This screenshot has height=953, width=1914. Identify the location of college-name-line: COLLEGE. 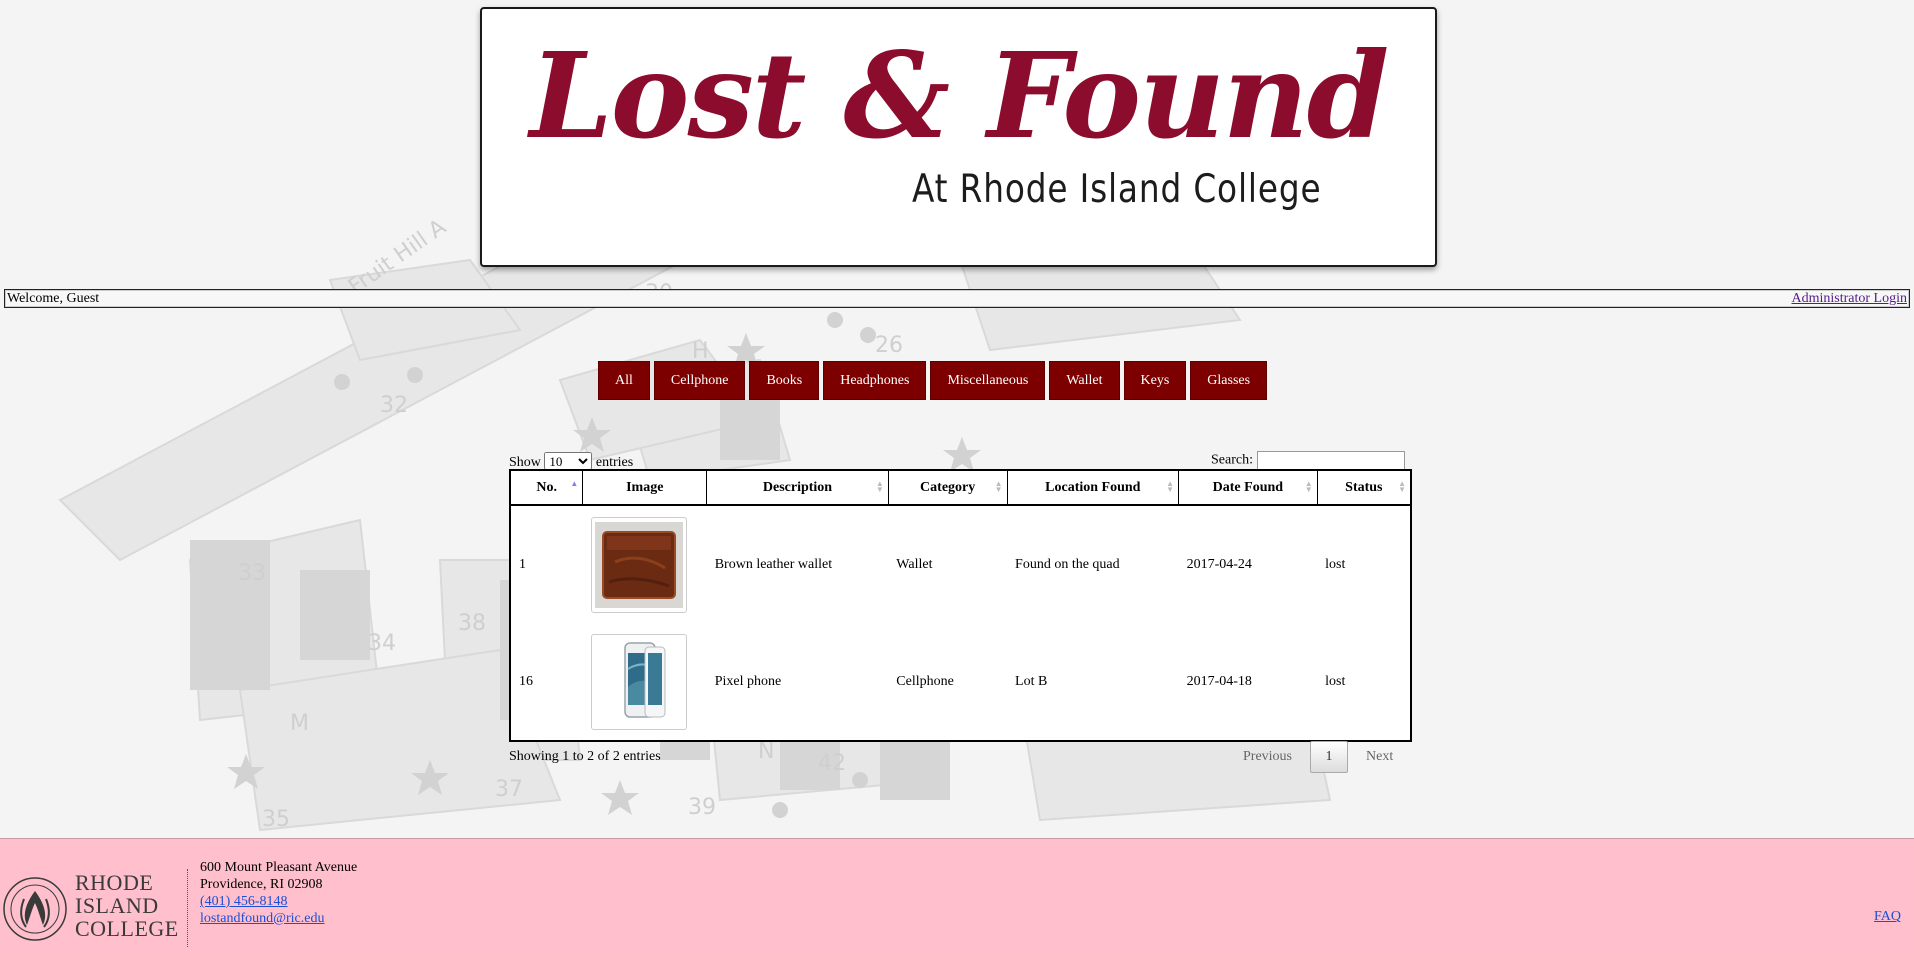
(127, 928).